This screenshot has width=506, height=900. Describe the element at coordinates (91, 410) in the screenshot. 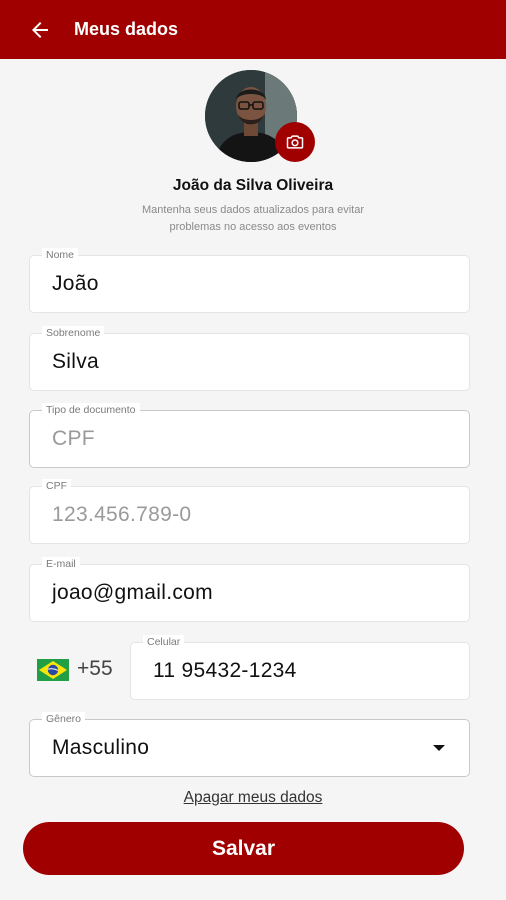

I see `document-type-label: Tipo de documento` at that location.